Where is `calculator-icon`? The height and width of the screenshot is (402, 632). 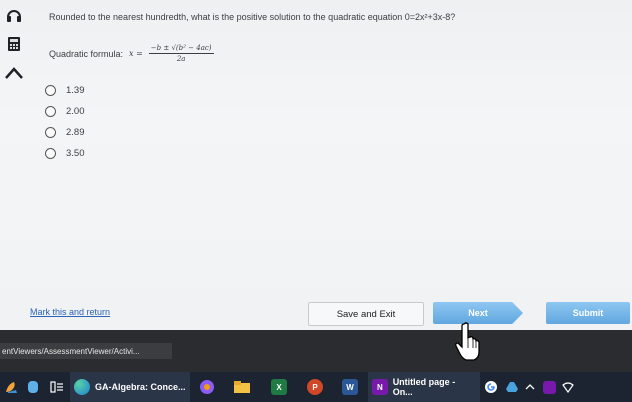
calculator-icon is located at coordinates (14, 44).